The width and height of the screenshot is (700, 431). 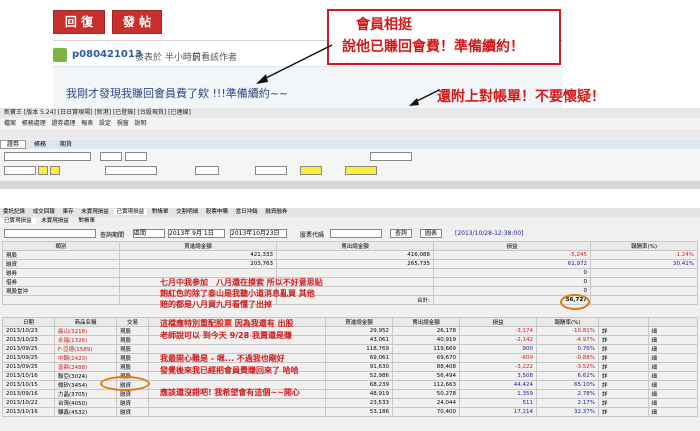 I want to click on tab-futures: 期貨, so click(x=66, y=144).